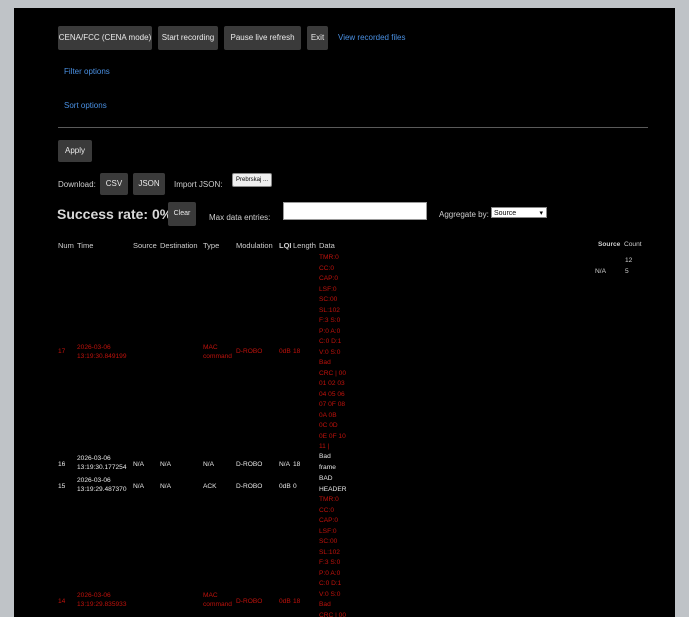 The height and width of the screenshot is (617, 689). What do you see at coordinates (102, 463) in the screenshot?
I see `row-16-time: 2026-03-06 13:19:30.177254` at bounding box center [102, 463].